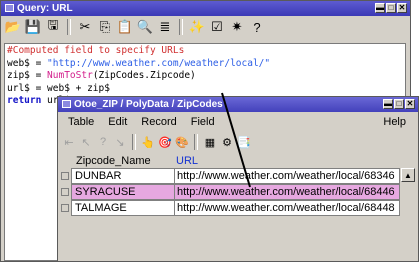 This screenshot has height=262, width=419. What do you see at coordinates (125, 27) in the screenshot?
I see `paste-icon: 📋` at bounding box center [125, 27].